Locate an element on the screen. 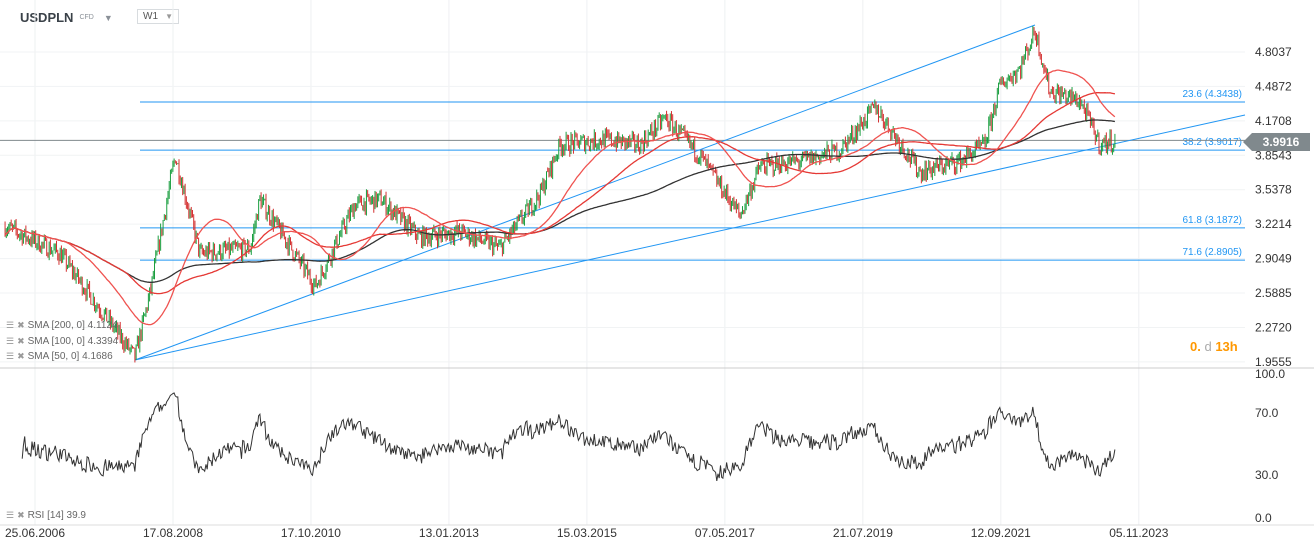 This screenshot has width=1314, height=549. indicator-legend-sma100: ☰ ✖ SMA [100, 0] 4.3394 is located at coordinates (62, 341).